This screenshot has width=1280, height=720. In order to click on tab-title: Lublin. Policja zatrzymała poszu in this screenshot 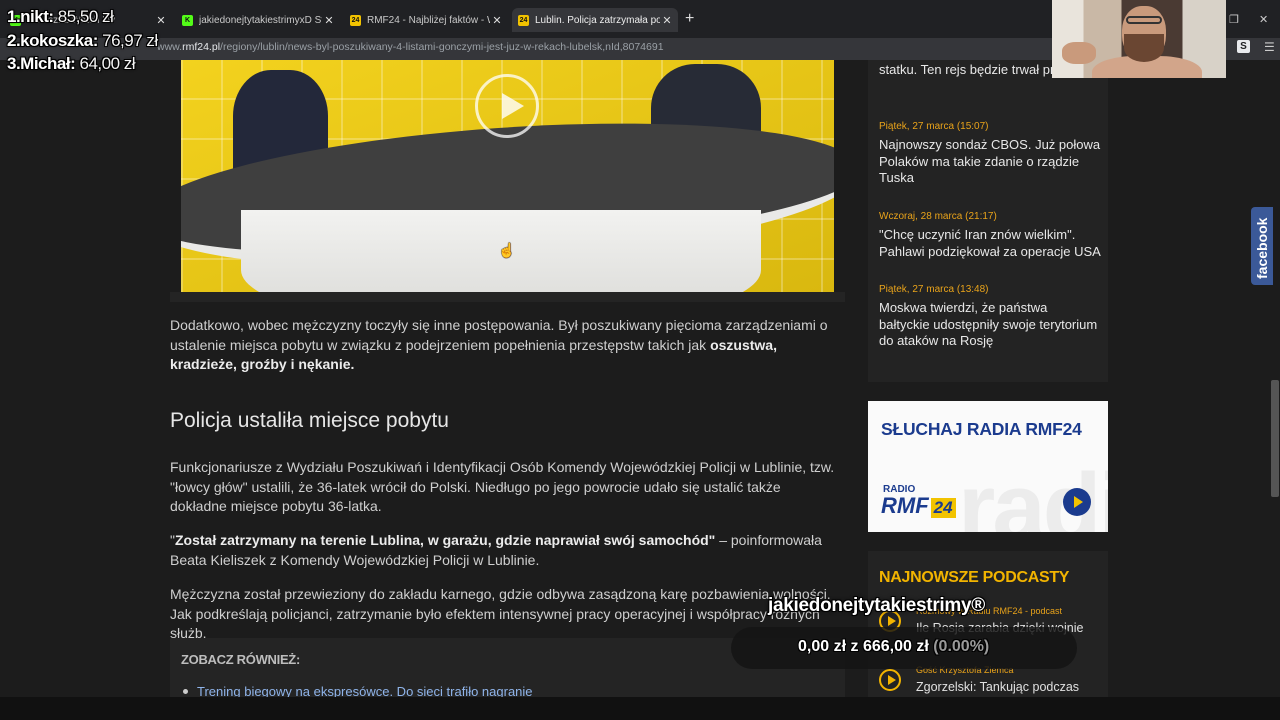, I will do `click(597, 20)`.